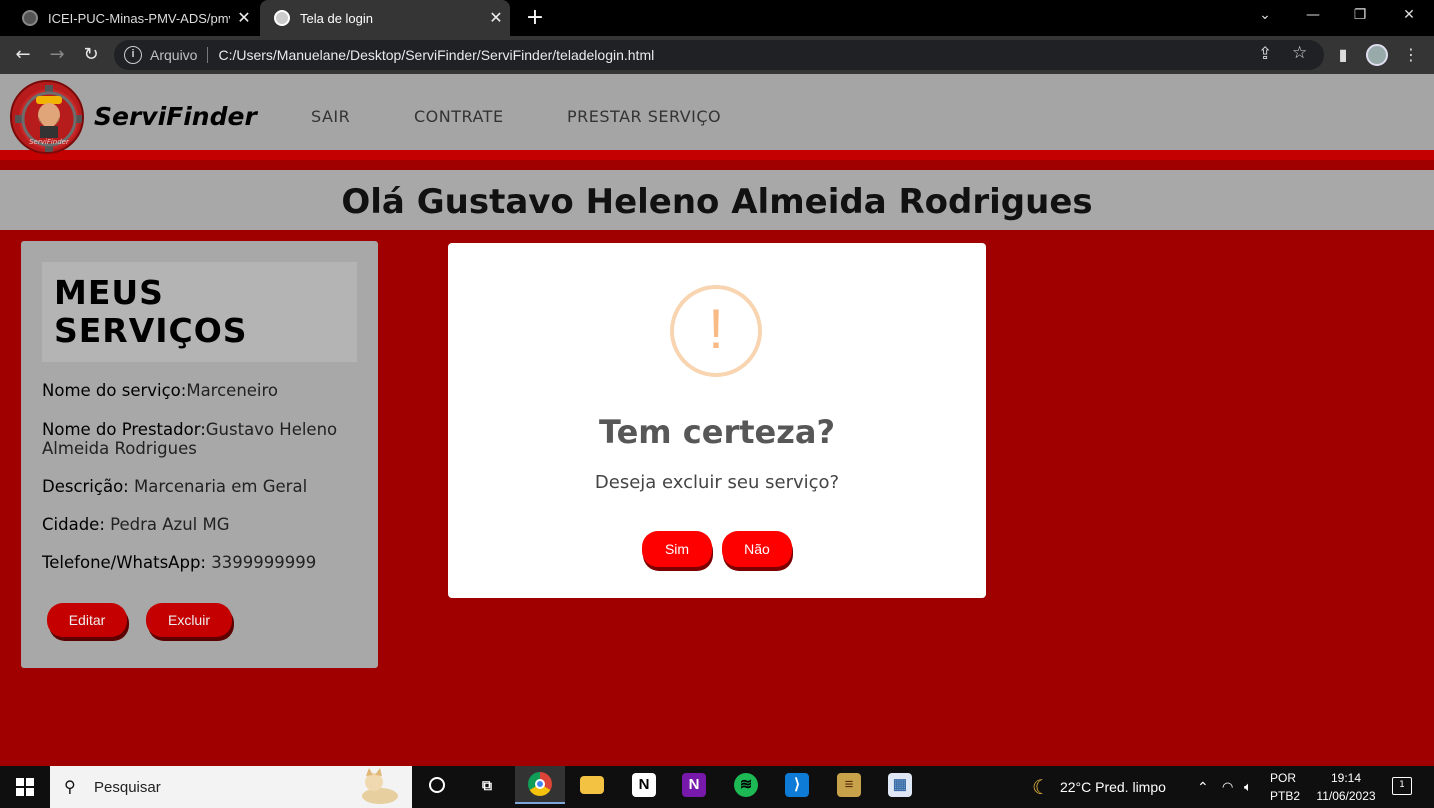  I want to click on reload-icon: ↻, so click(91, 55).